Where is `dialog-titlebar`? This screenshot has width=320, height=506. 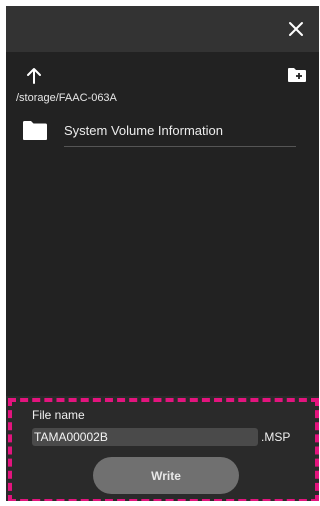 dialog-titlebar is located at coordinates (162, 29).